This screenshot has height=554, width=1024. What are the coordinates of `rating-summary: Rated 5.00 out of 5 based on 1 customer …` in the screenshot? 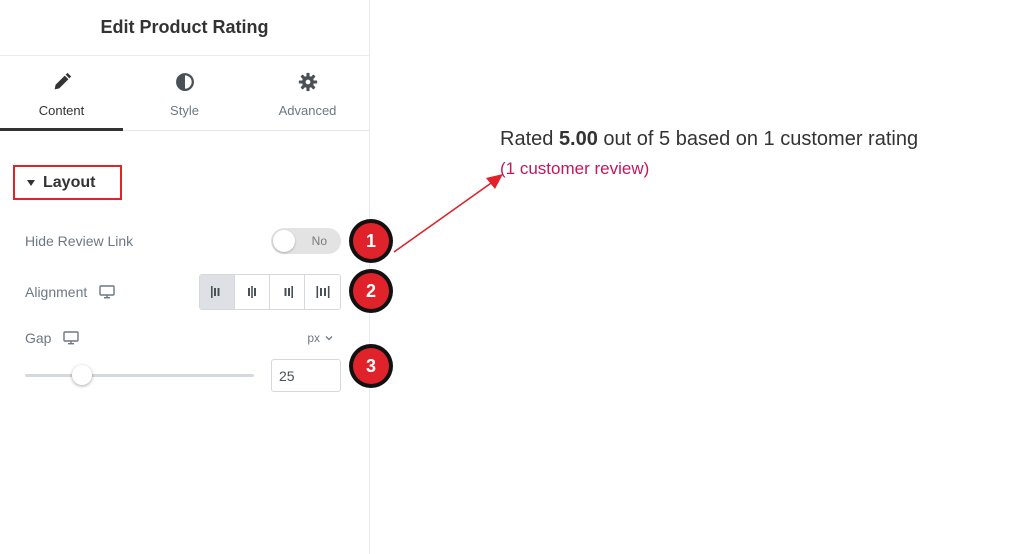 It's located at (760, 139).